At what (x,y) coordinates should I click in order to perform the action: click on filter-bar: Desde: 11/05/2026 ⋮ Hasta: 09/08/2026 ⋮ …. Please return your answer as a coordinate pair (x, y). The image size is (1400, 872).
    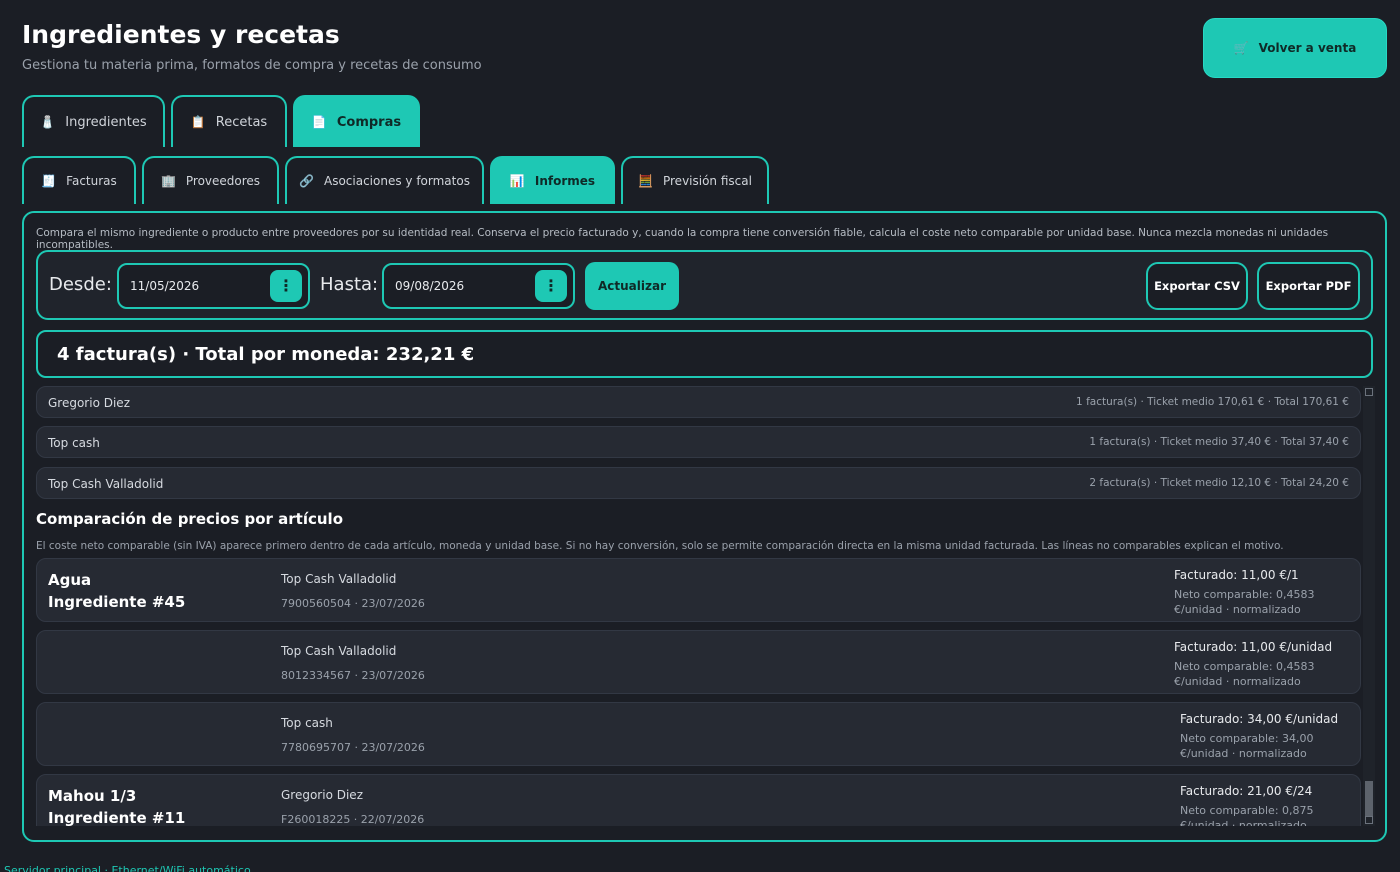
    Looking at the image, I should click on (704, 285).